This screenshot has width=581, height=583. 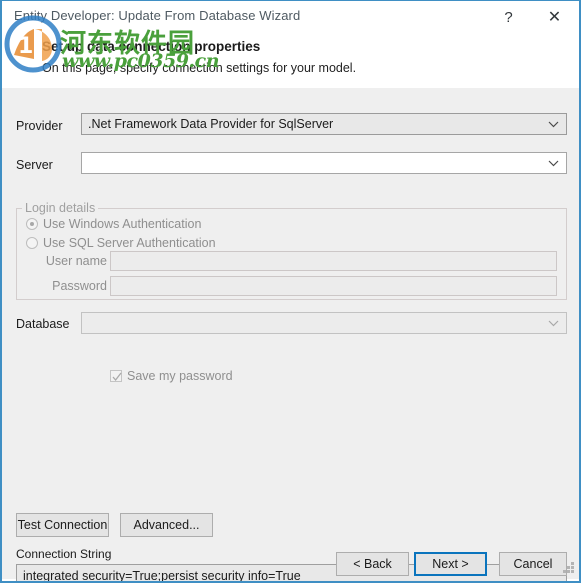 What do you see at coordinates (122, 224) in the screenshot?
I see `radio-label: Use Windows Authentication` at bounding box center [122, 224].